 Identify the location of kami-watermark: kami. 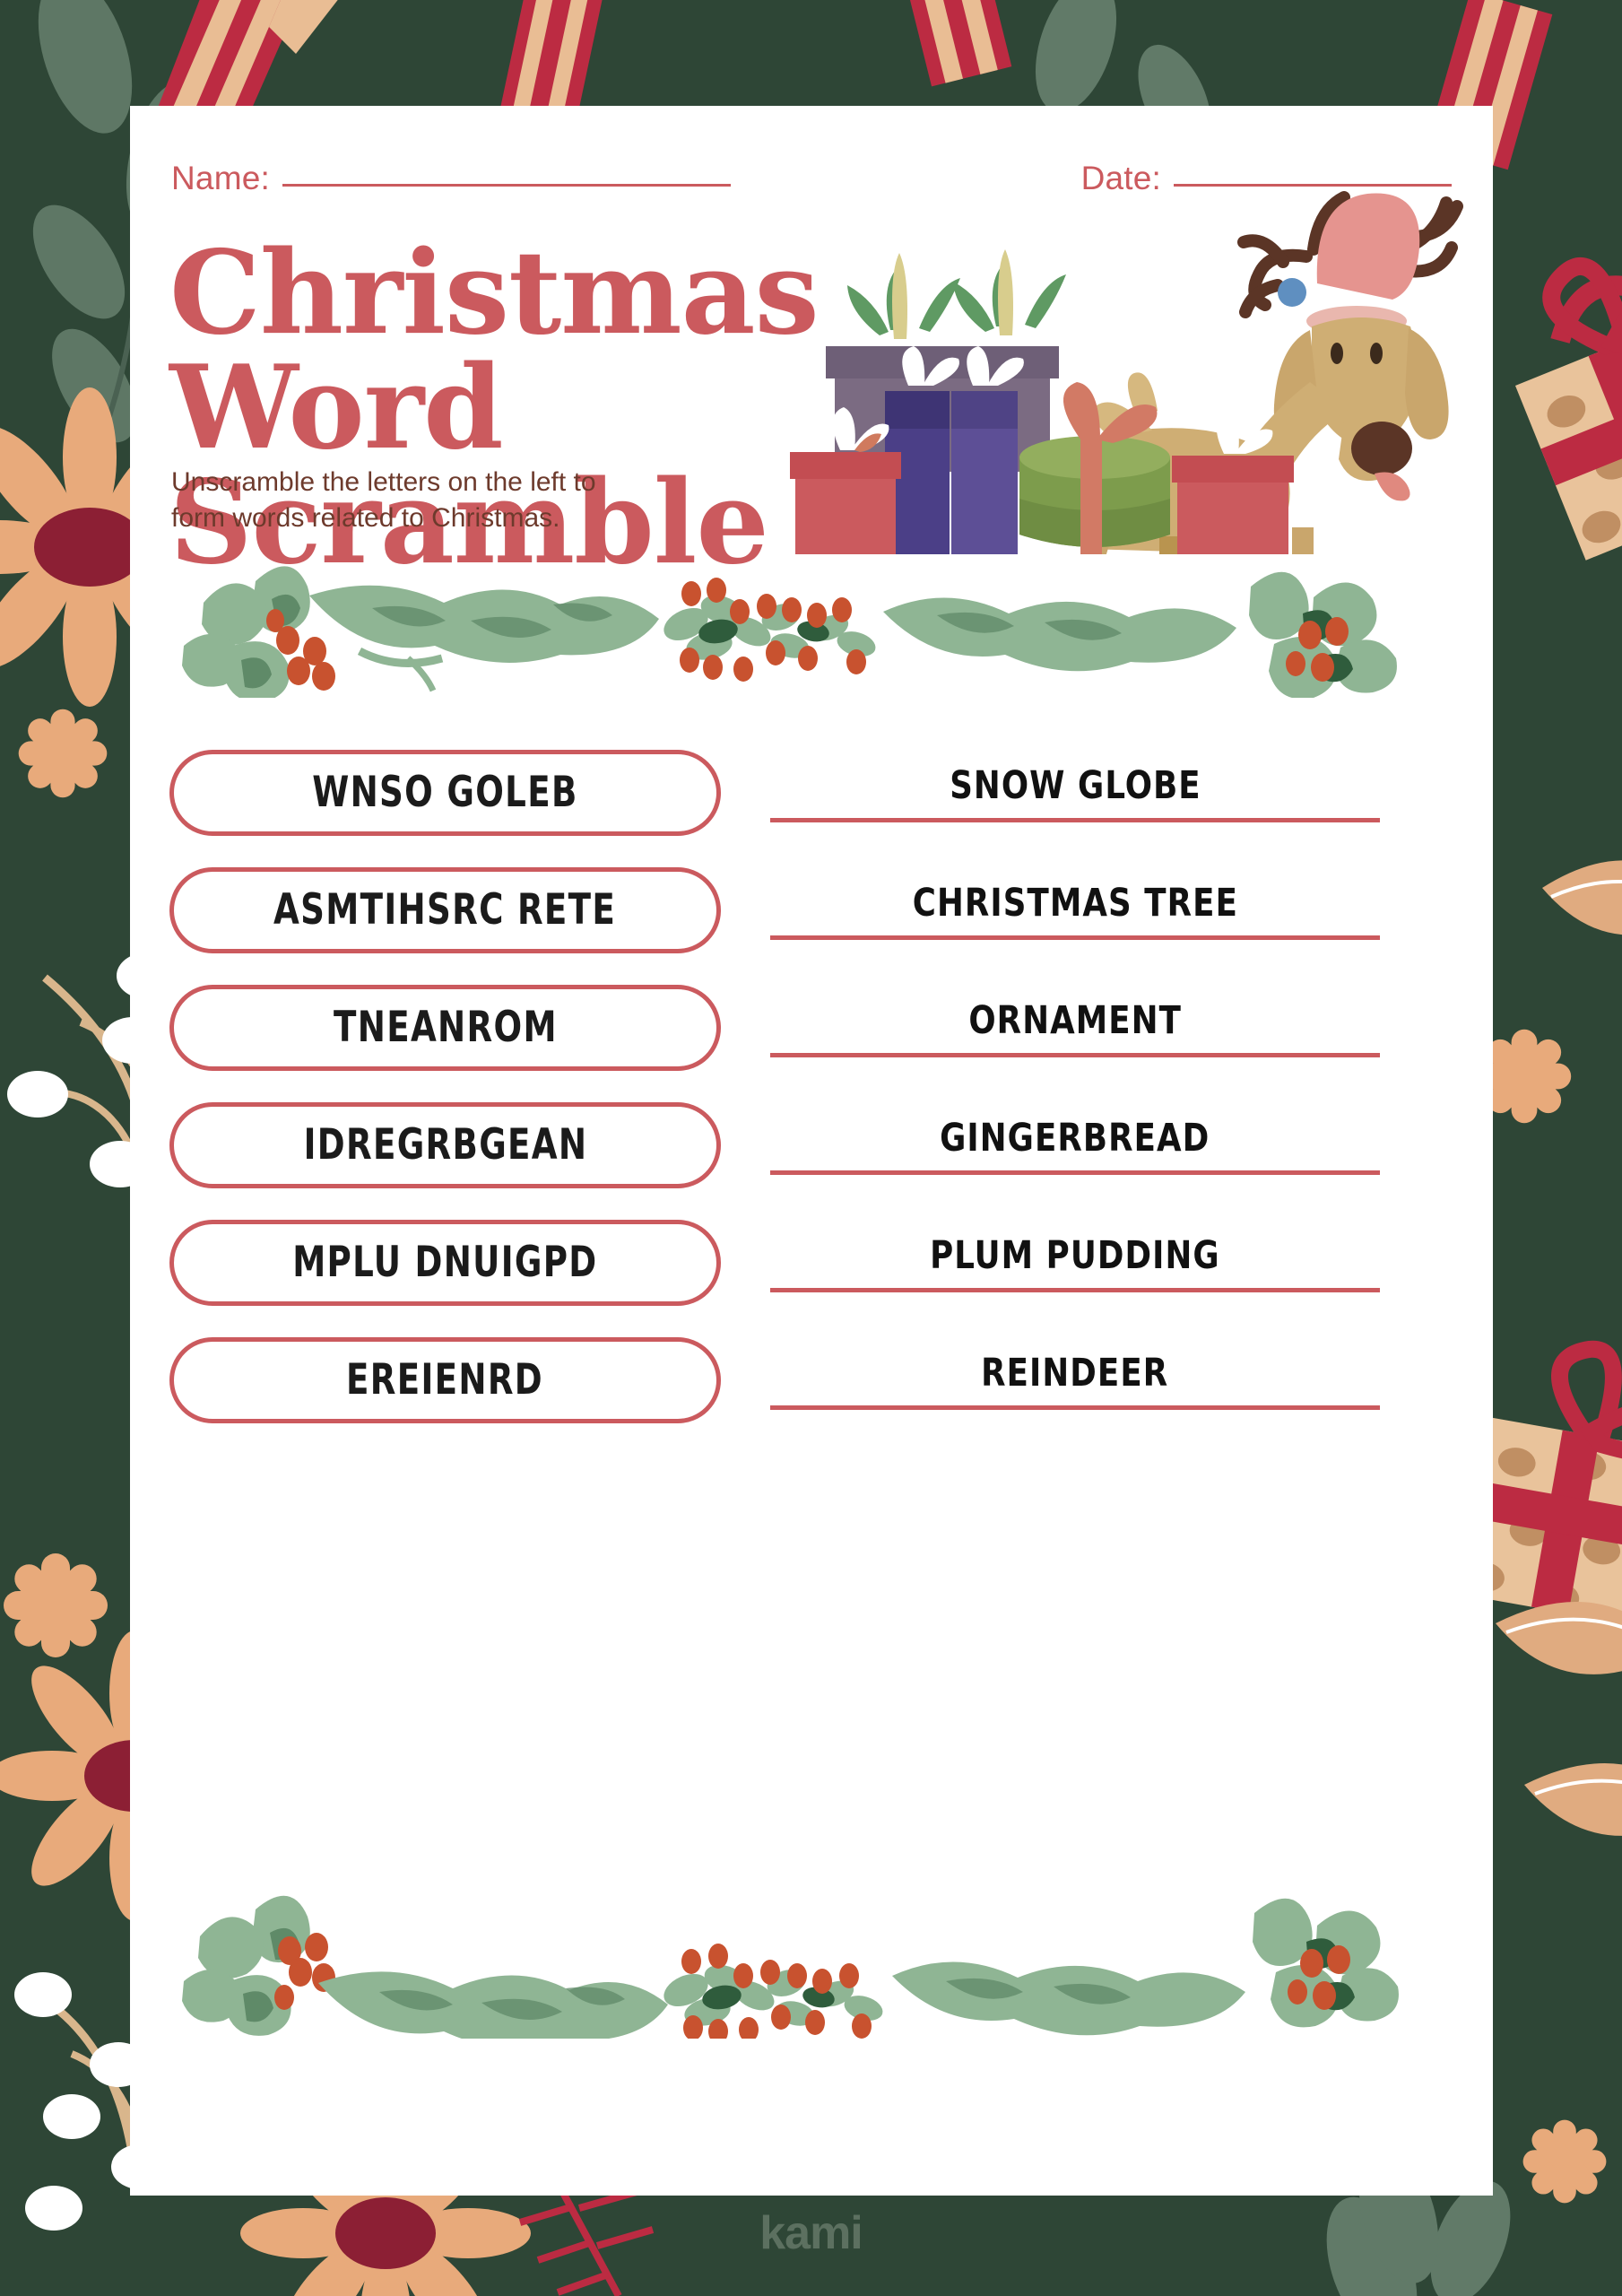
(811, 2233).